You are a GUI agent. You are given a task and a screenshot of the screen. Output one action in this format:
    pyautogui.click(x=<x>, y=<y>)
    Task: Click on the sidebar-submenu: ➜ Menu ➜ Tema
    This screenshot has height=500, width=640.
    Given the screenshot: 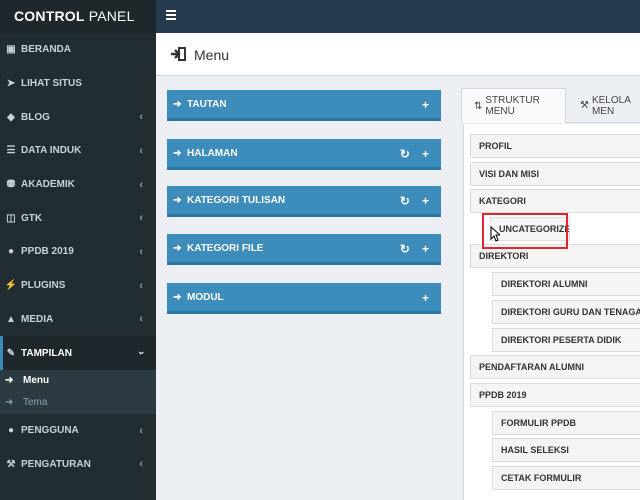 What is the action you would take?
    pyautogui.click(x=78, y=391)
    